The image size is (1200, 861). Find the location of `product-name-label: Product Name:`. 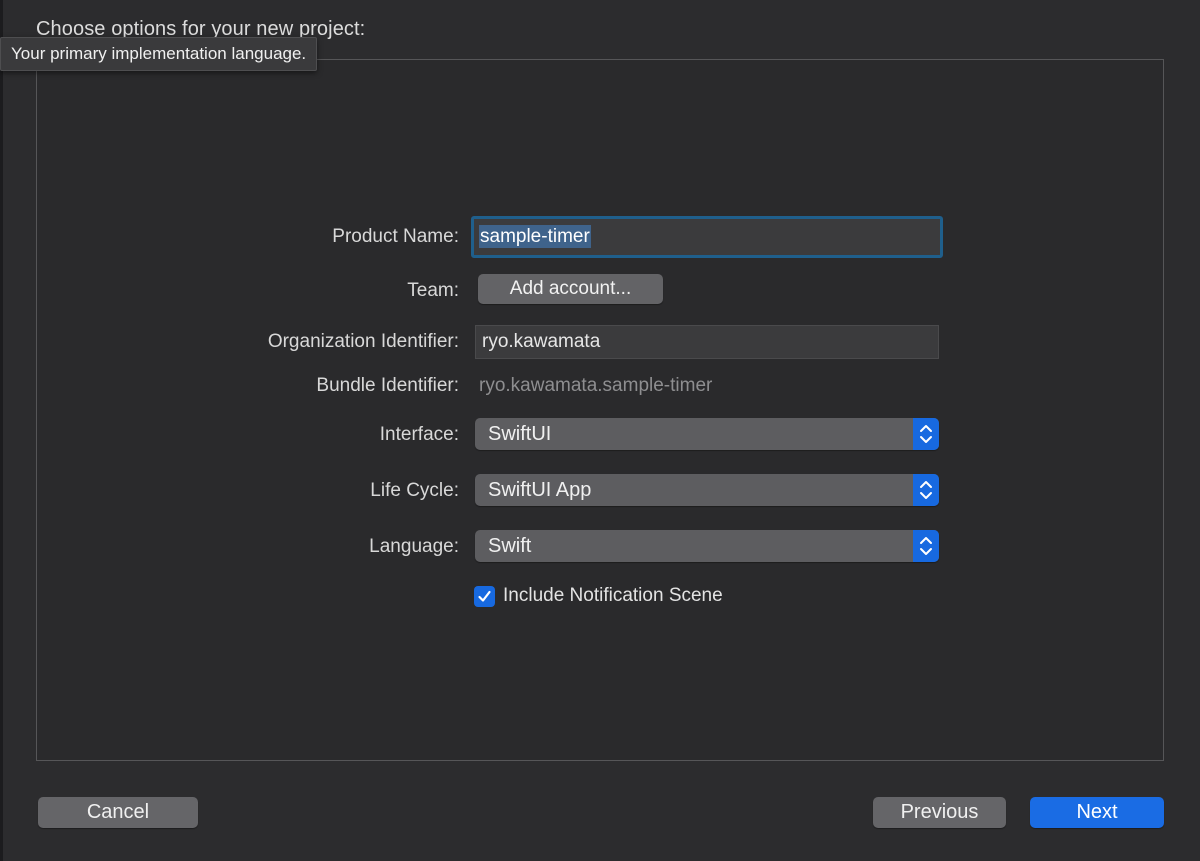

product-name-label: Product Name: is located at coordinates (395, 236).